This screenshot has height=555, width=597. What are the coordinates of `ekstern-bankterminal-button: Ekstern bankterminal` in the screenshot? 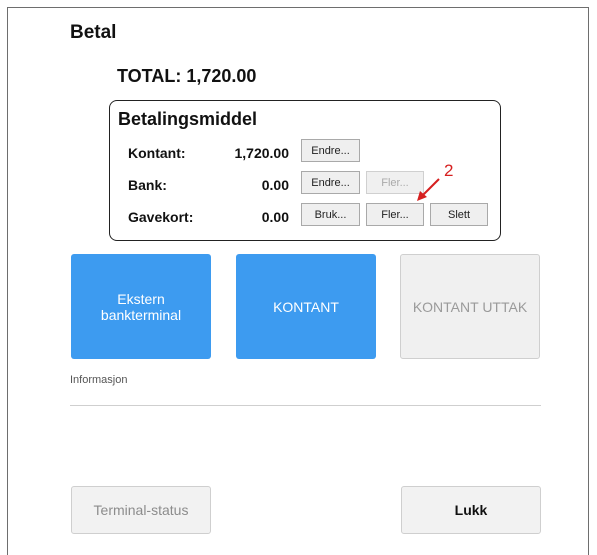 It's located at (141, 306).